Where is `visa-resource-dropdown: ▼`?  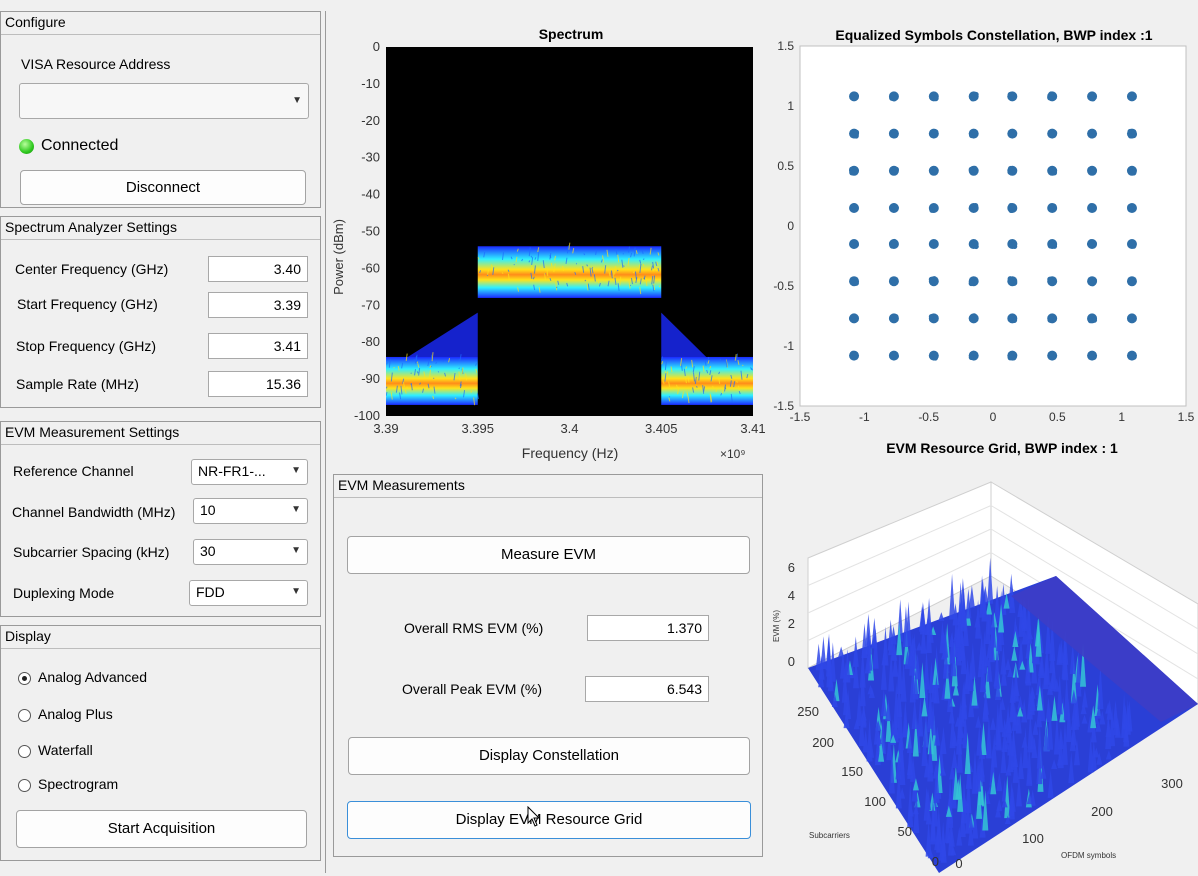
visa-resource-dropdown: ▼ is located at coordinates (164, 101).